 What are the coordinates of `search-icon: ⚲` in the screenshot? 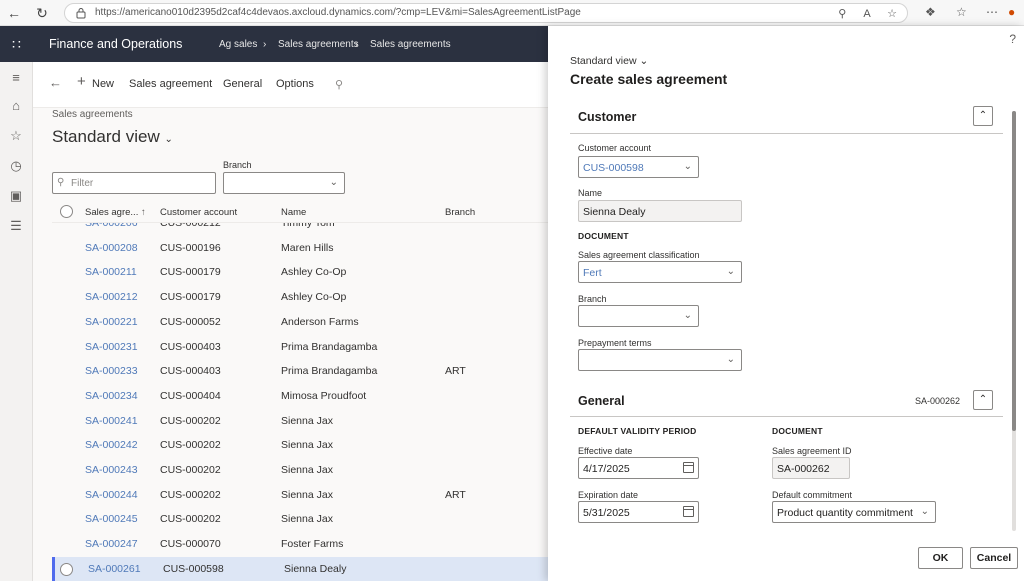 It's located at (339, 84).